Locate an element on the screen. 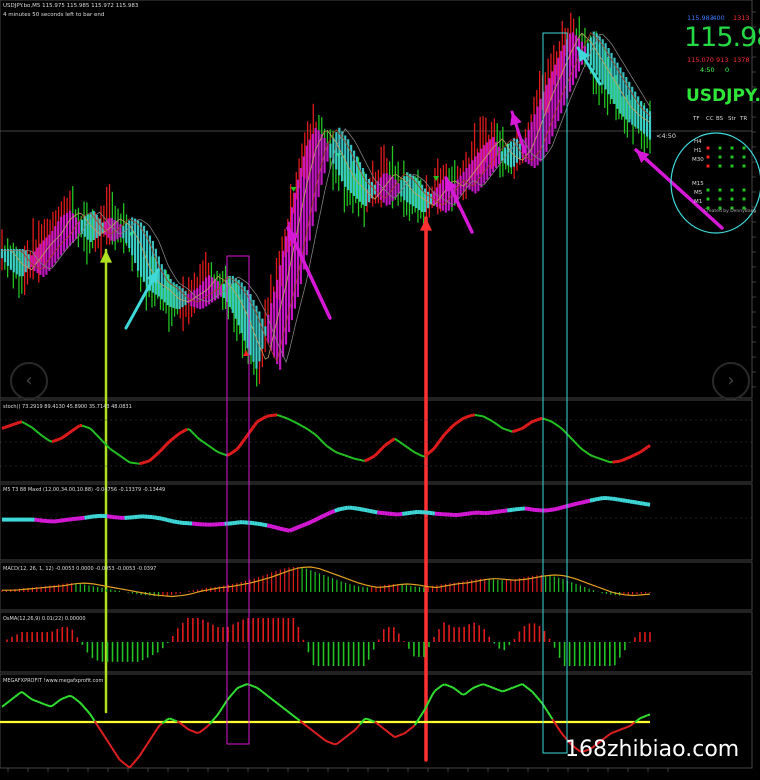 The width and height of the screenshot is (760, 780). quote-timer: 4:50 is located at coordinates (707, 70).